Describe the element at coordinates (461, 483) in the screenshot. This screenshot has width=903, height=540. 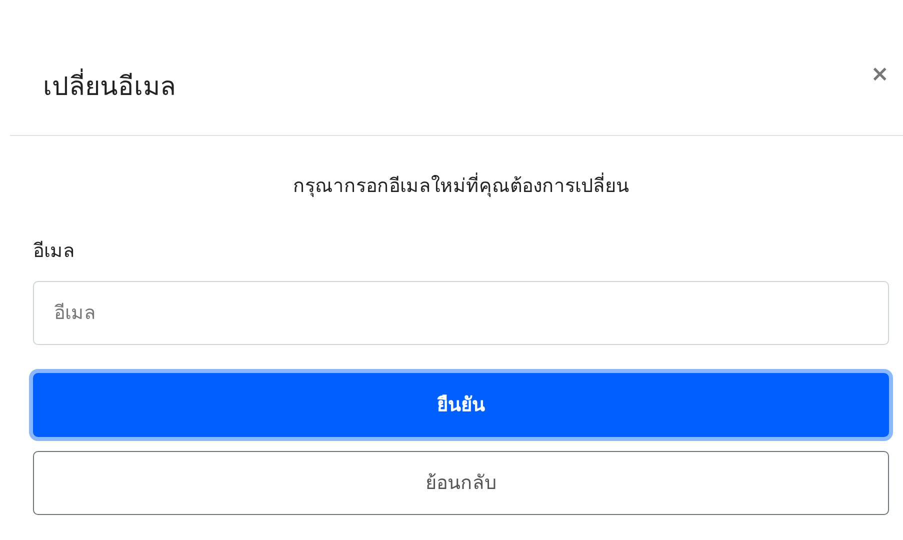
I see `back-button: ย้อนกลับ` at that location.